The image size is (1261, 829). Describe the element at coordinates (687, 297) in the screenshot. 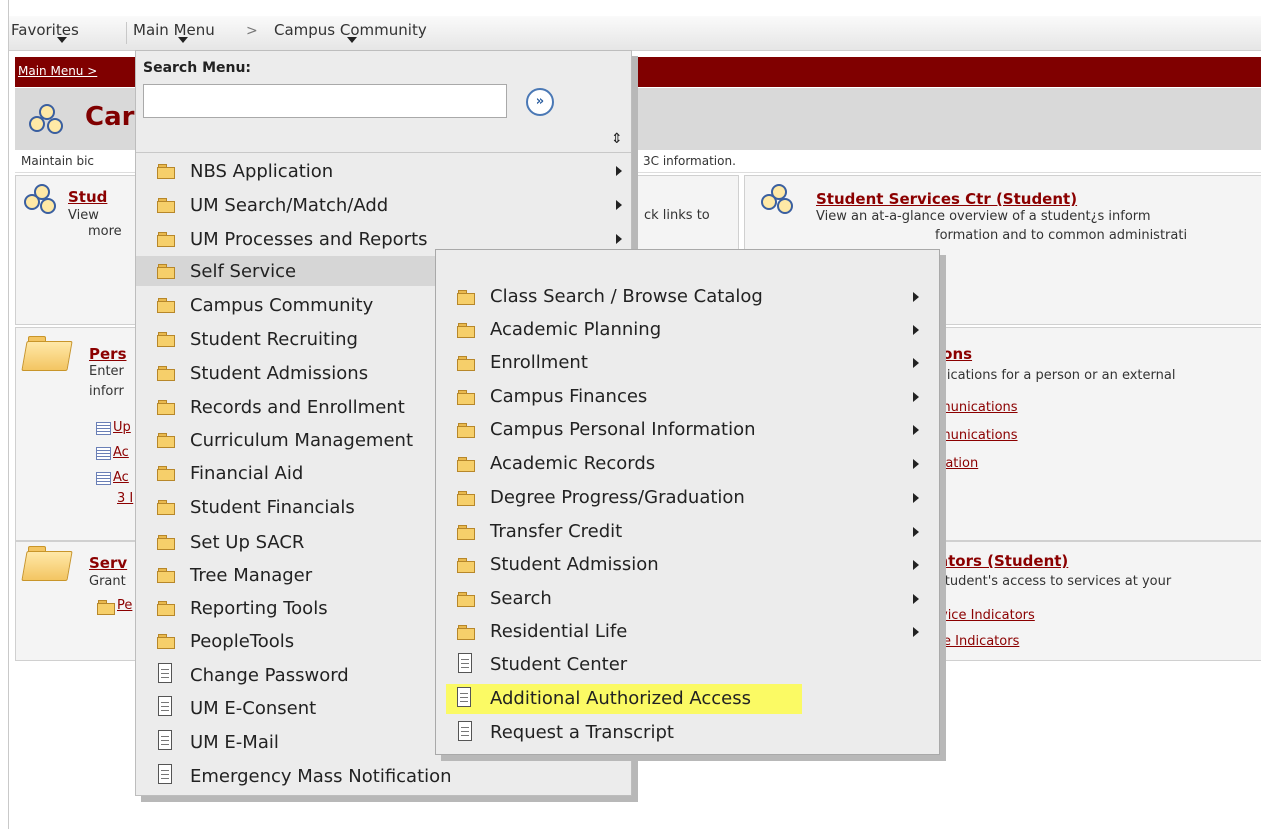

I see `submenu-item-class-search-browse-catalog: Class Search / Browse Catalog` at that location.